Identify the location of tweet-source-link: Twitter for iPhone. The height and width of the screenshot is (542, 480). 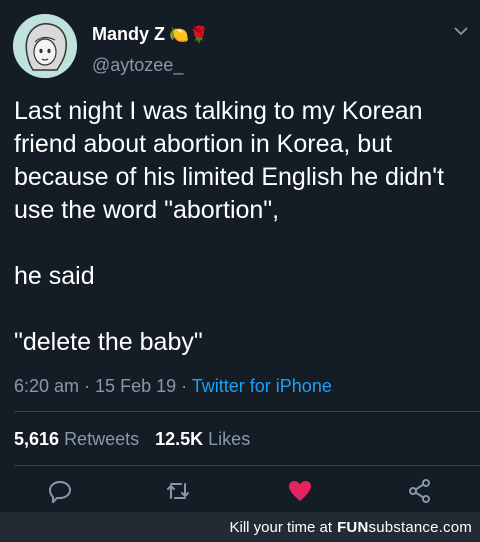
(262, 386).